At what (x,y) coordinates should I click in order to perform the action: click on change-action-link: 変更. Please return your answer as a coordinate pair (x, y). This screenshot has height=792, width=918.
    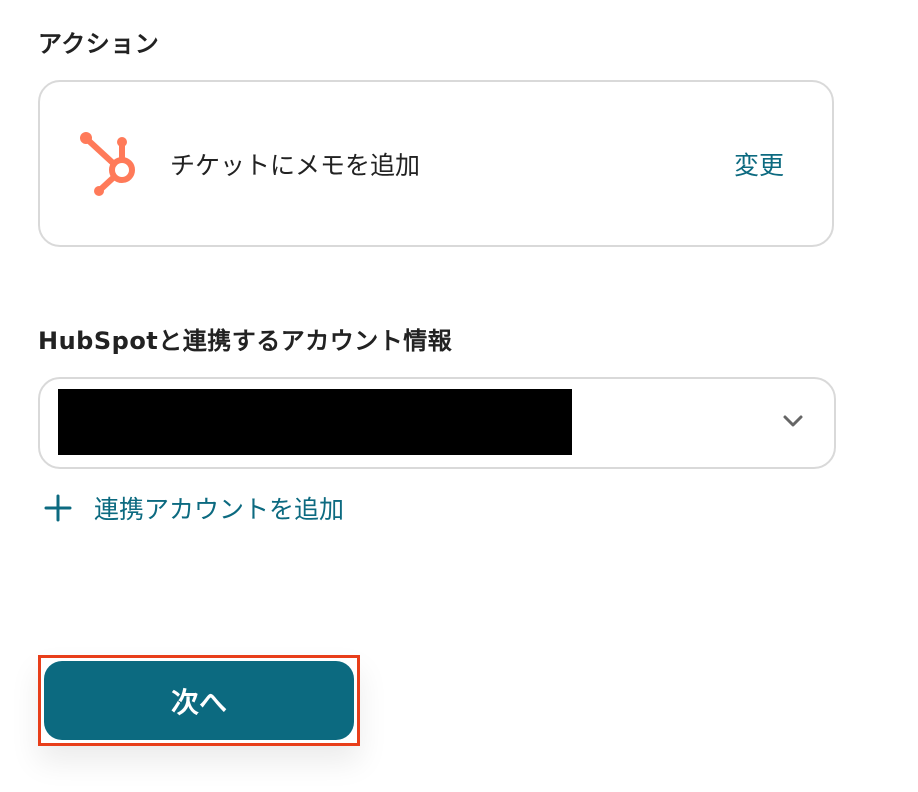
    Looking at the image, I should click on (759, 164).